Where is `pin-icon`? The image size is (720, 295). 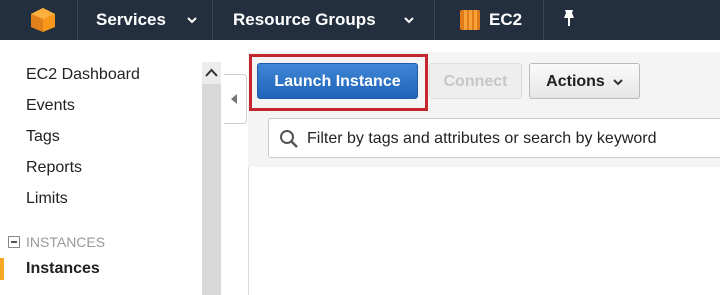 pin-icon is located at coordinates (569, 19).